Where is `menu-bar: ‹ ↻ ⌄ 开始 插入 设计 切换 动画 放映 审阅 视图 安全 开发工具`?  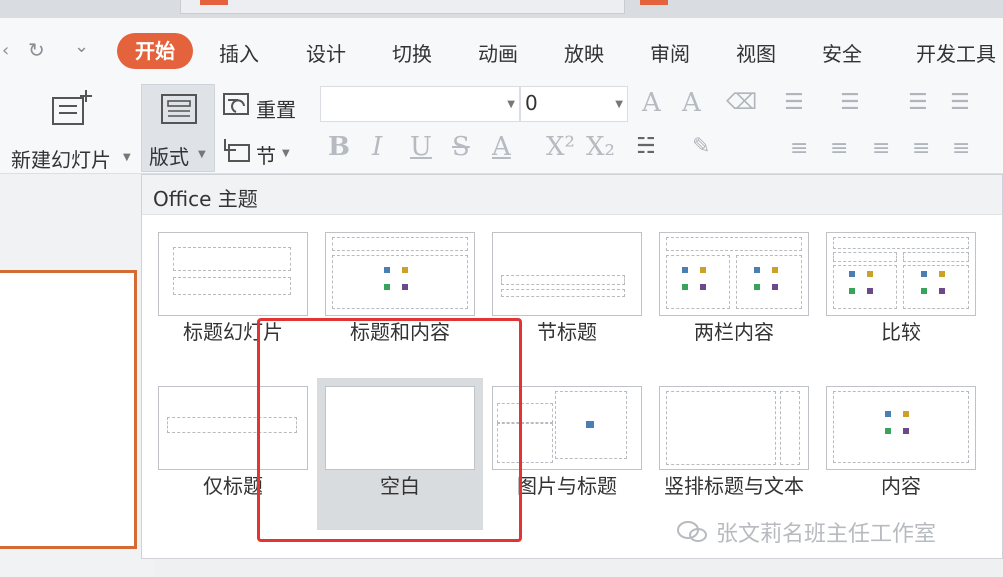
menu-bar: ‹ ↻ ⌄ 开始 插入 设计 切换 动画 放映 审阅 视图 安全 开发工具 is located at coordinates (501, 50).